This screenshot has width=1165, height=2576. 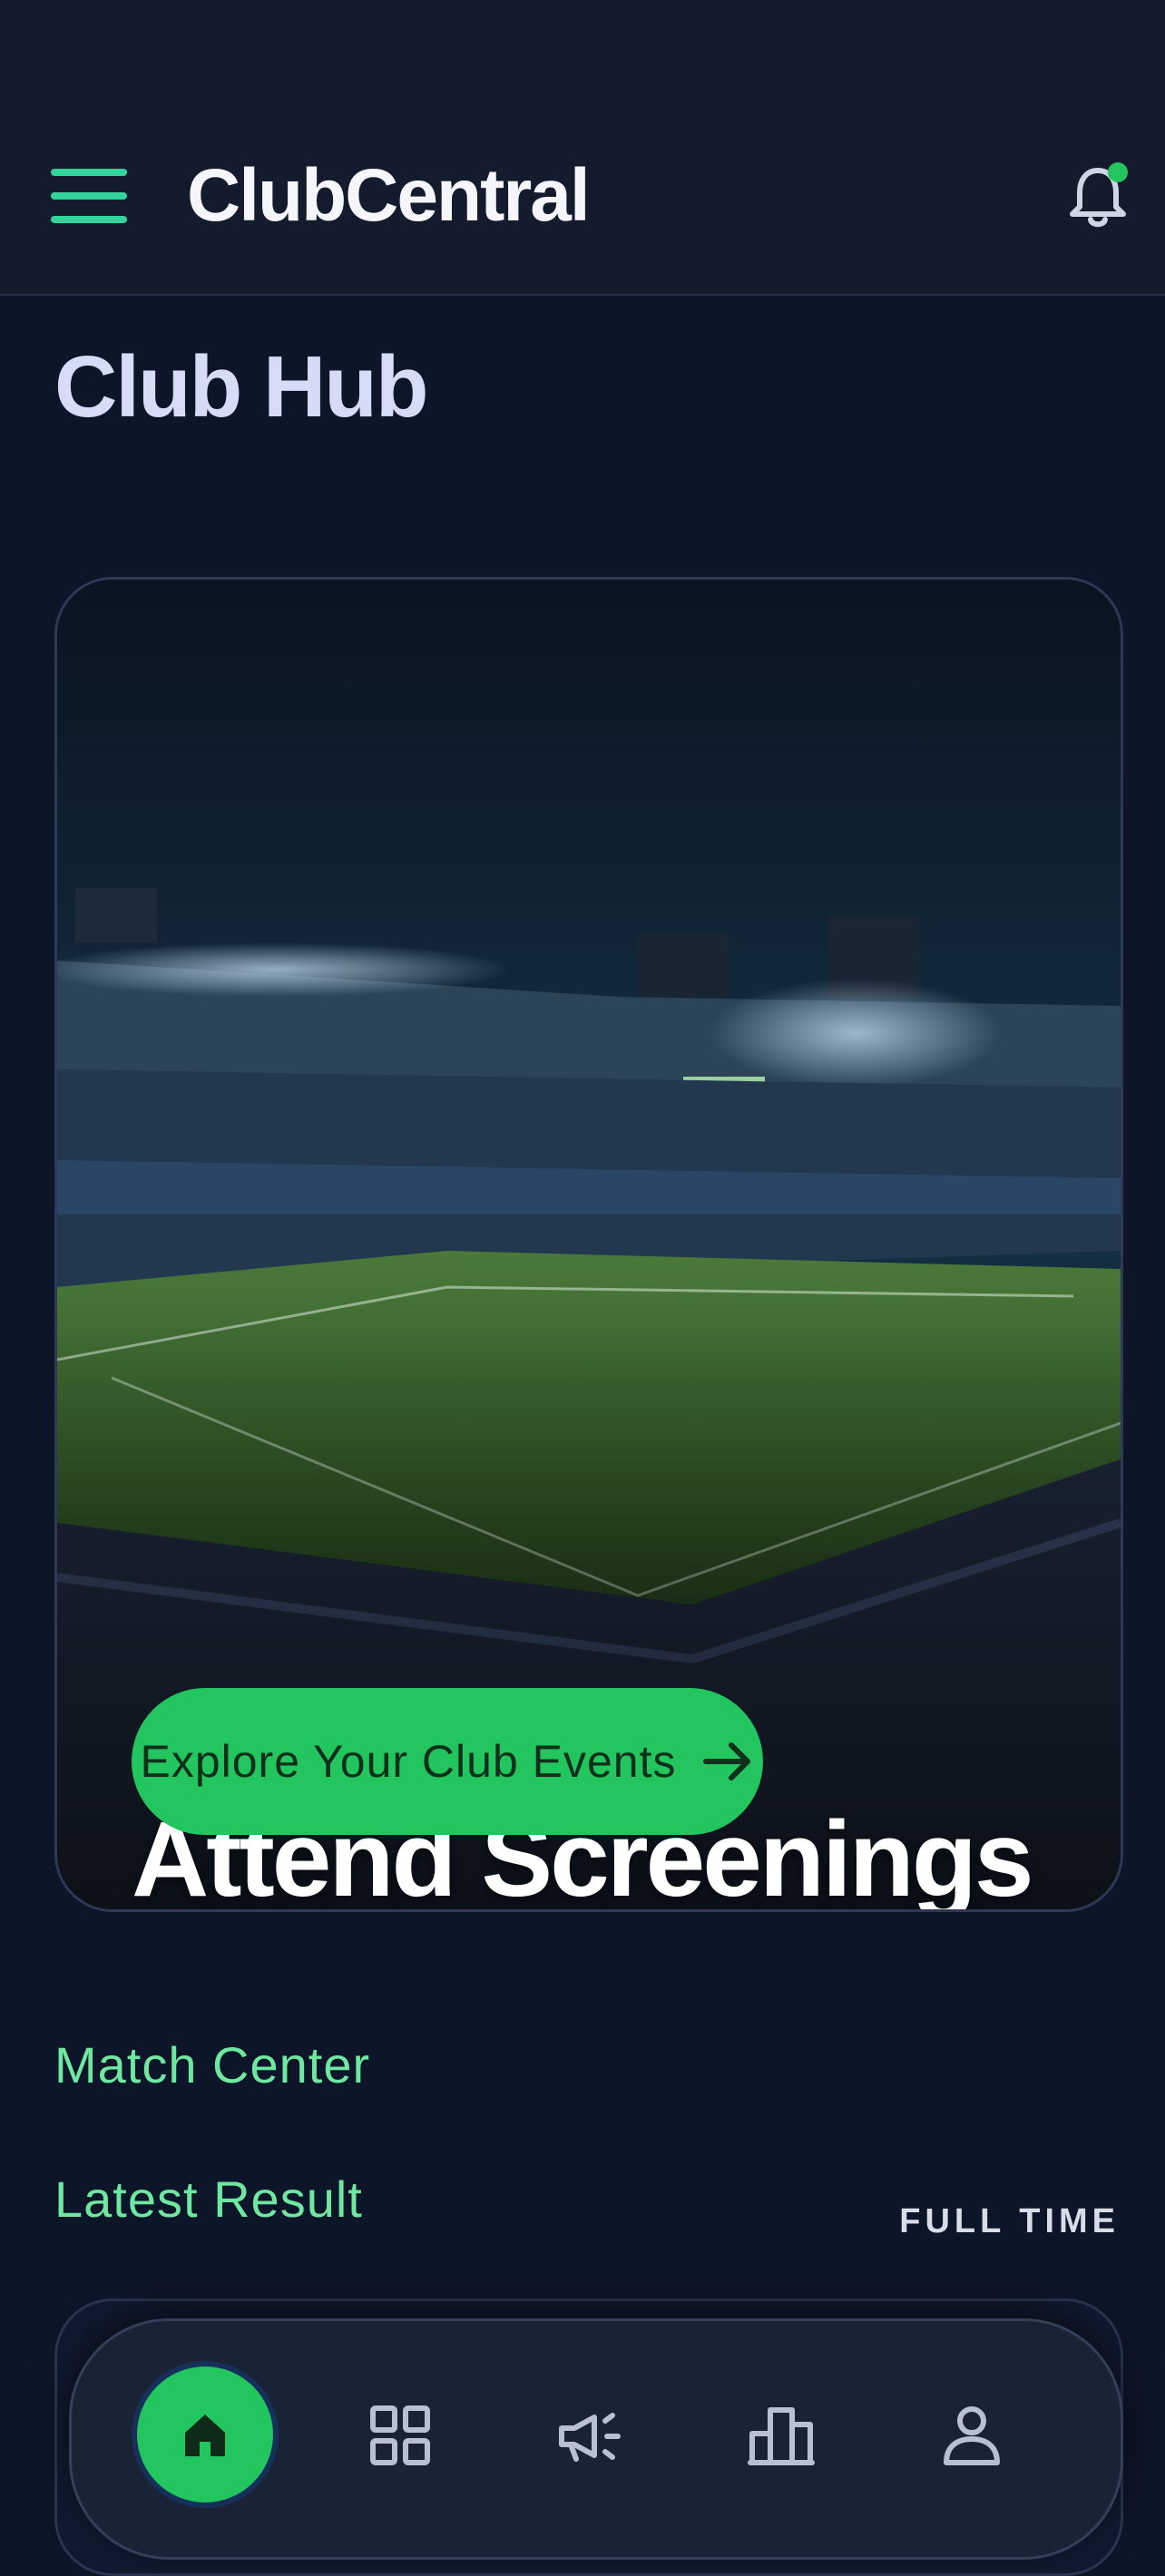 What do you see at coordinates (241, 386) in the screenshot?
I see `page-title: Club Hub` at bounding box center [241, 386].